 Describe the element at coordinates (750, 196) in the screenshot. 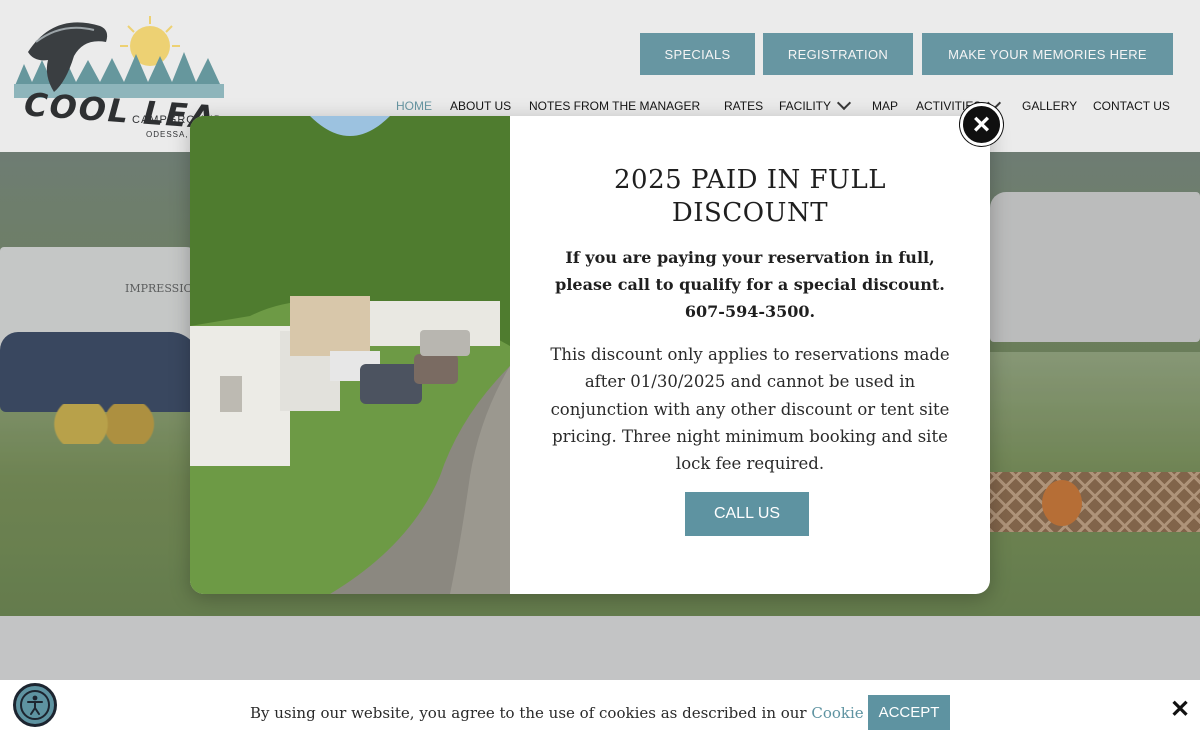

I see `modal-title: 2025 PAID IN FULL DISCOUNT` at that location.